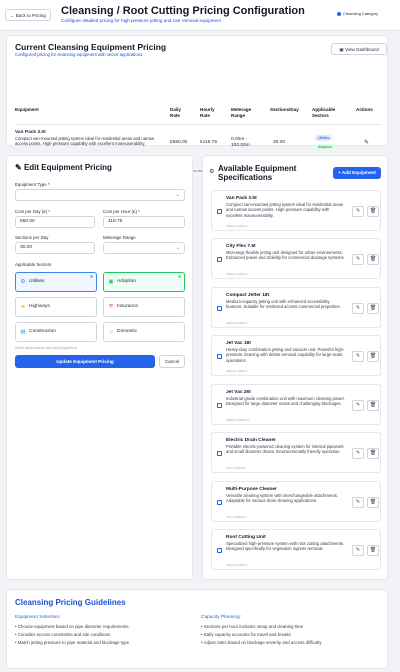 Image resolution: width=400 pixels, height=672 pixels. What do you see at coordinates (339, 13) in the screenshot?
I see `category-dot-icon` at bounding box center [339, 13].